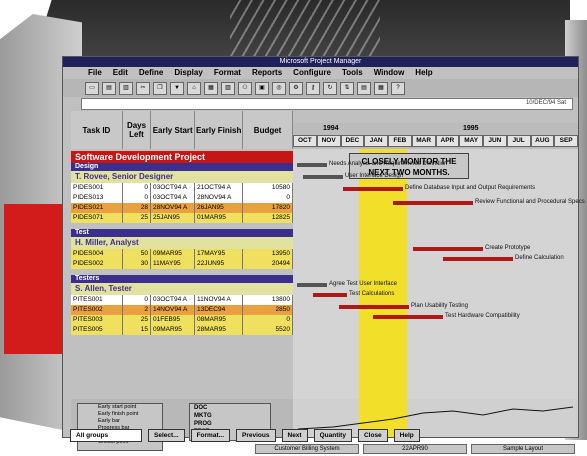  What do you see at coordinates (219, 130) in the screenshot?
I see `col-early-finish: Early Finish` at bounding box center [219, 130].